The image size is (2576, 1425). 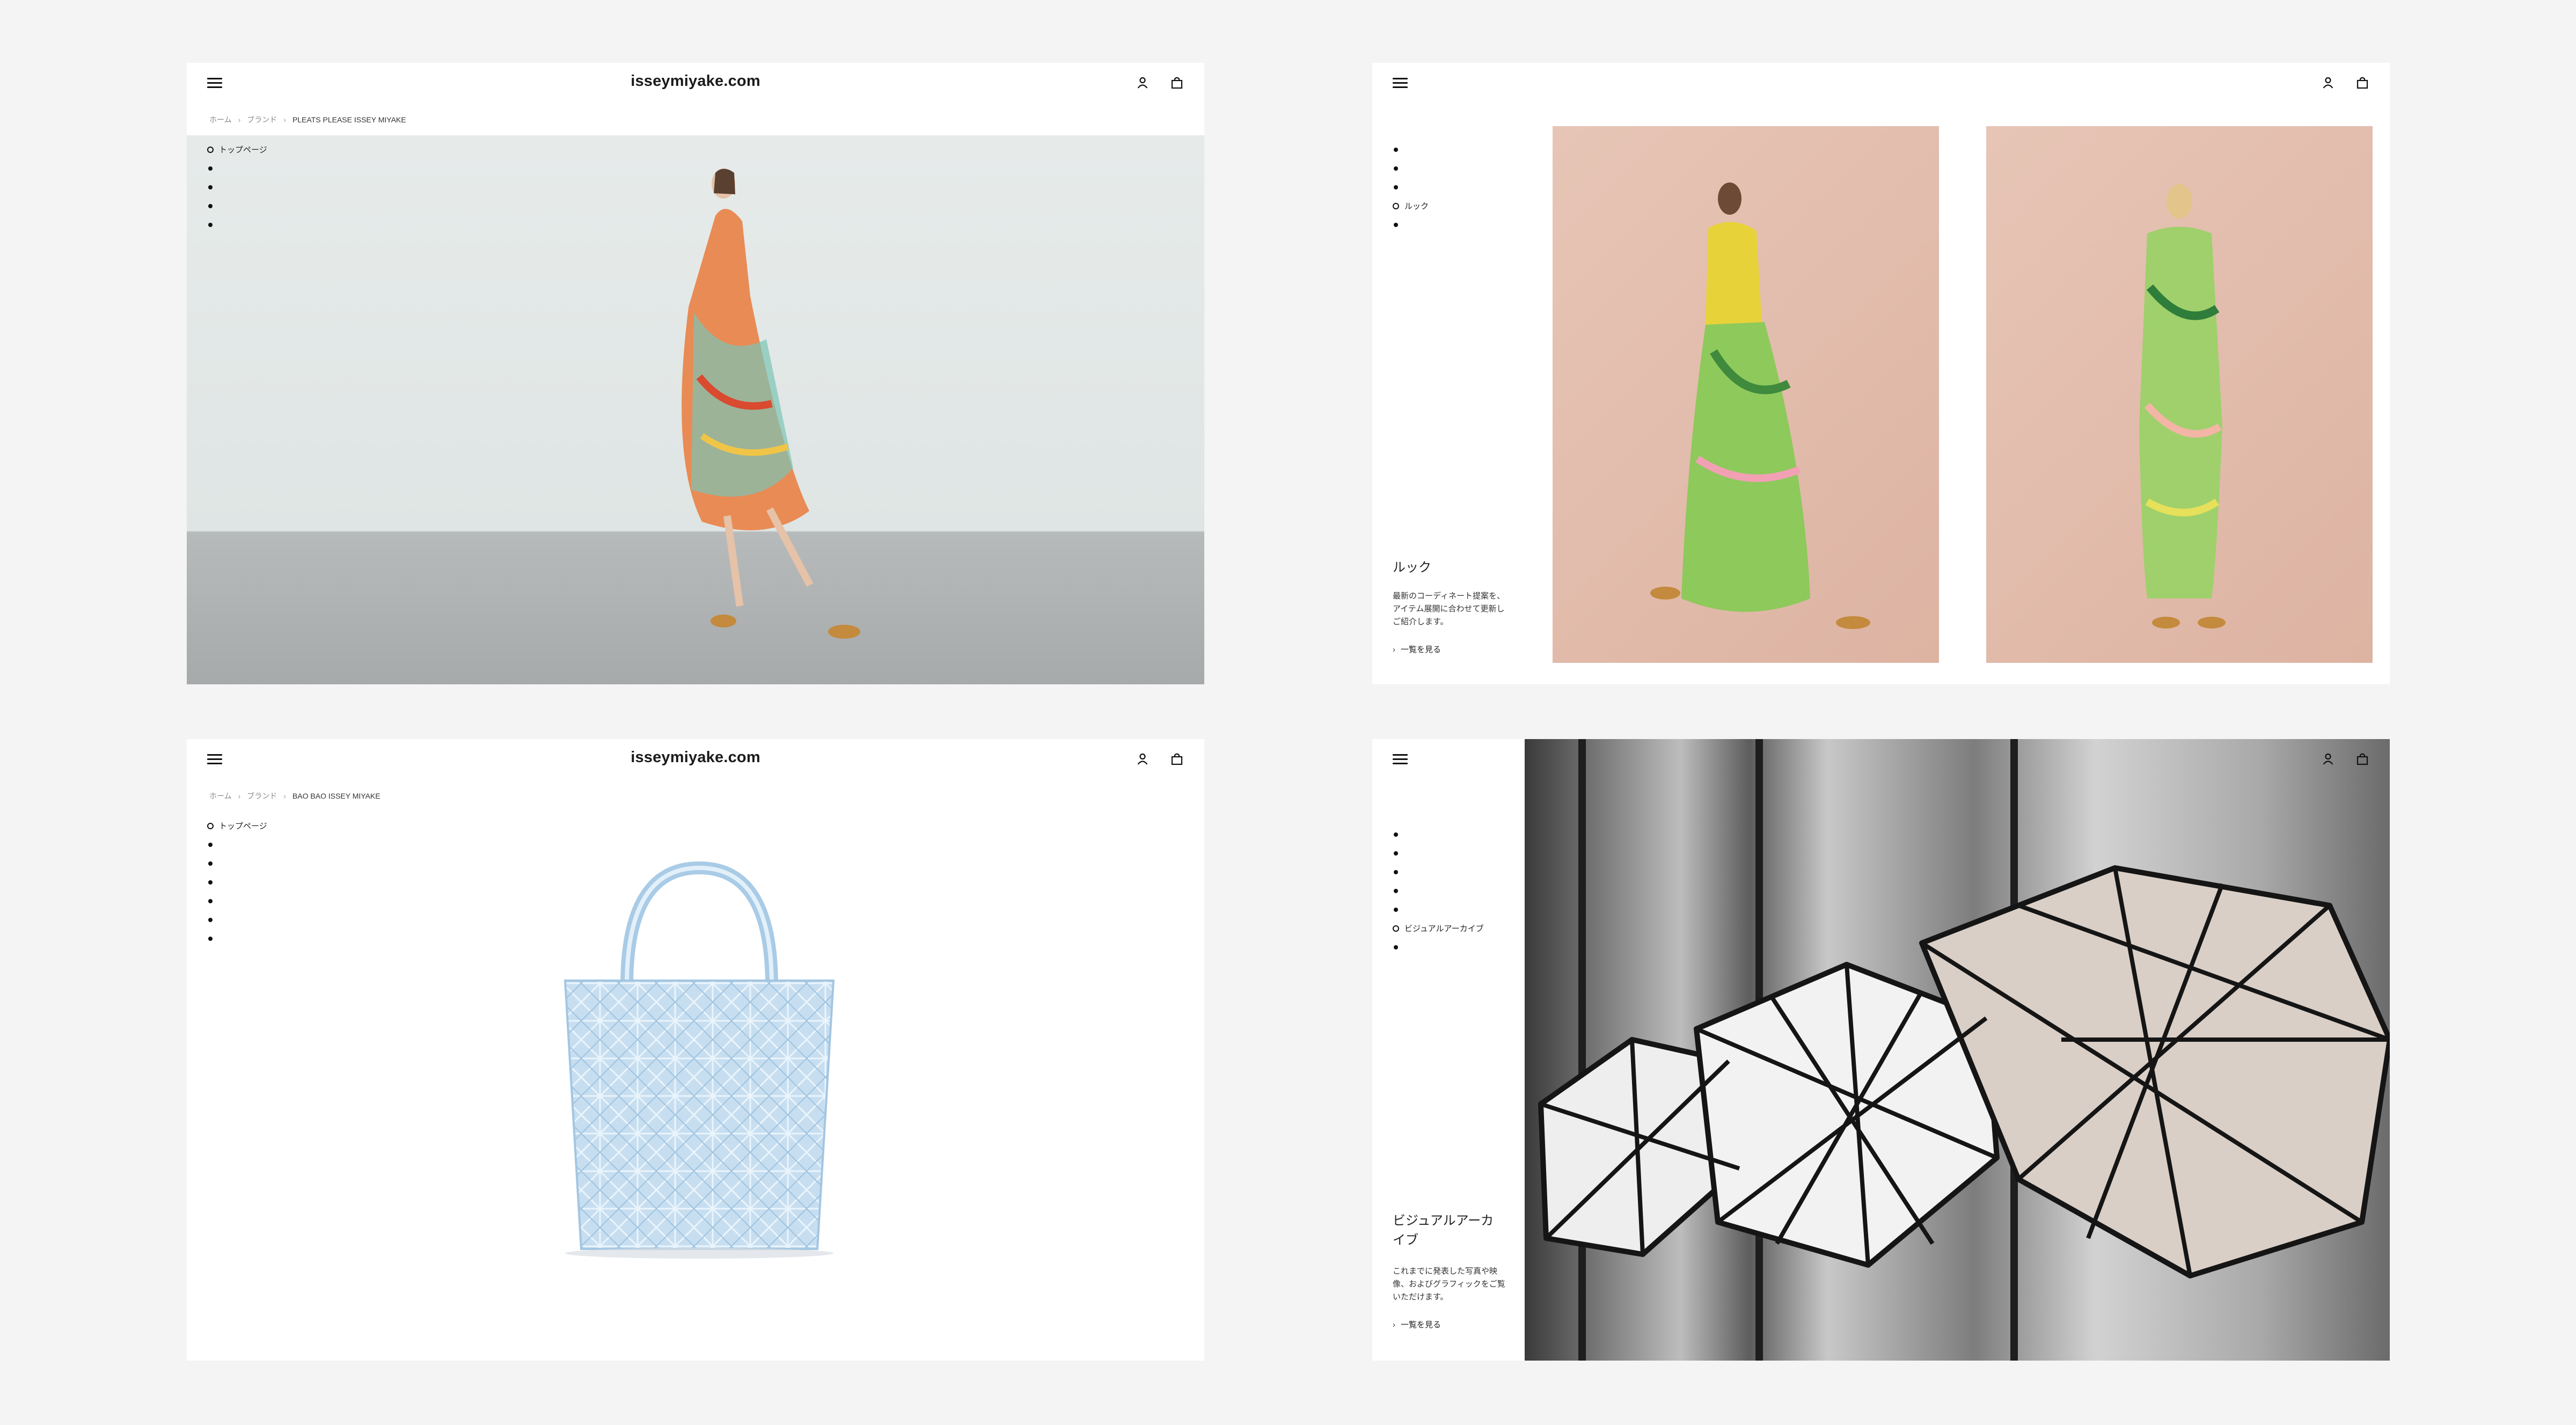 What do you see at coordinates (349, 120) in the screenshot?
I see `breadcrumb-current: PLEATS PLEASE ISSEY MIYAKE` at bounding box center [349, 120].